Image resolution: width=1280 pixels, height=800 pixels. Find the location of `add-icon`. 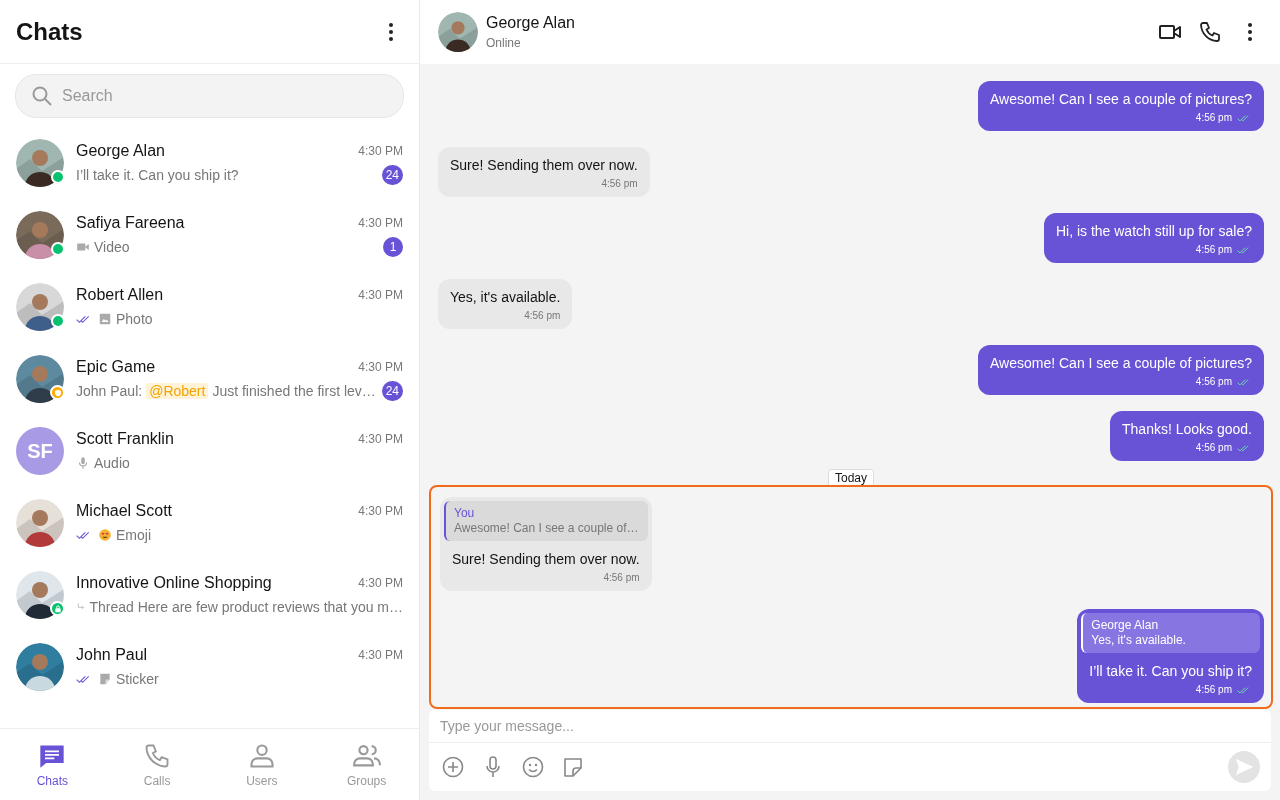

add-icon is located at coordinates (453, 767).